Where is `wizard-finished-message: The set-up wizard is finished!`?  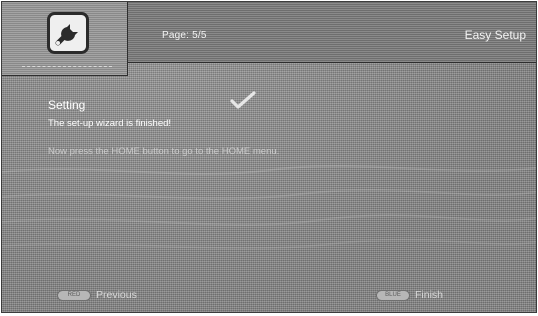
wizard-finished-message: The set-up wizard is finished! is located at coordinates (110, 123).